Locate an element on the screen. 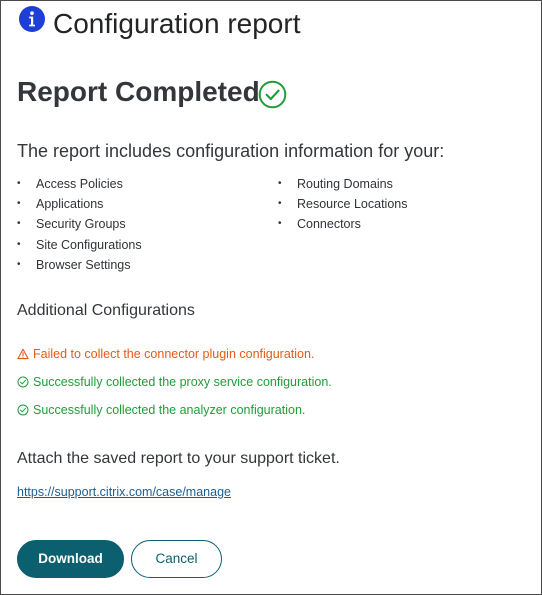 This screenshot has height=595, width=542. list-item: • Site Configurations is located at coordinates (79, 244).